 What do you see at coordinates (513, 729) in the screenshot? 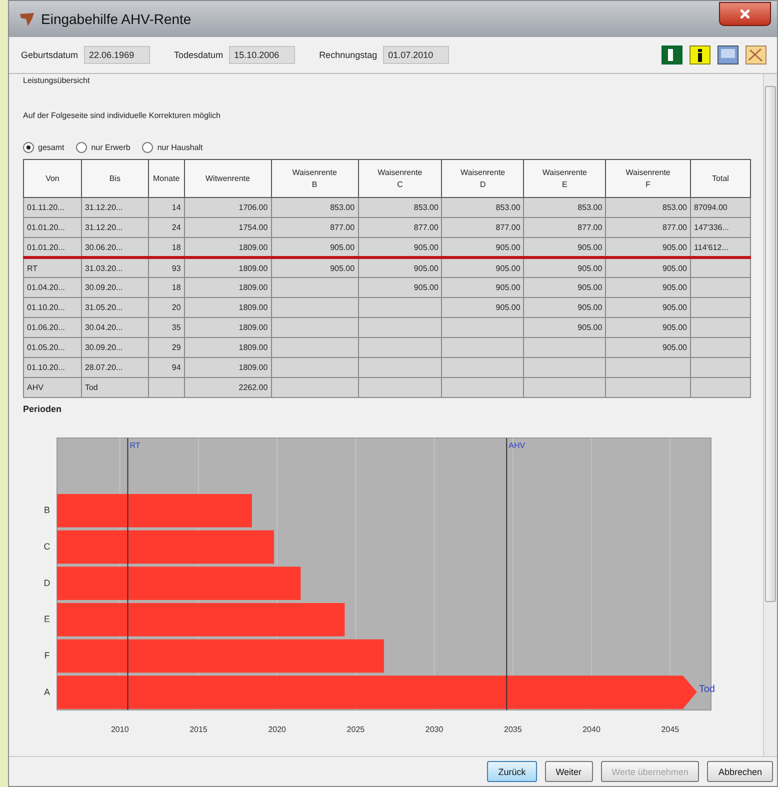
I see `axis-tick-label: 2035` at bounding box center [513, 729].